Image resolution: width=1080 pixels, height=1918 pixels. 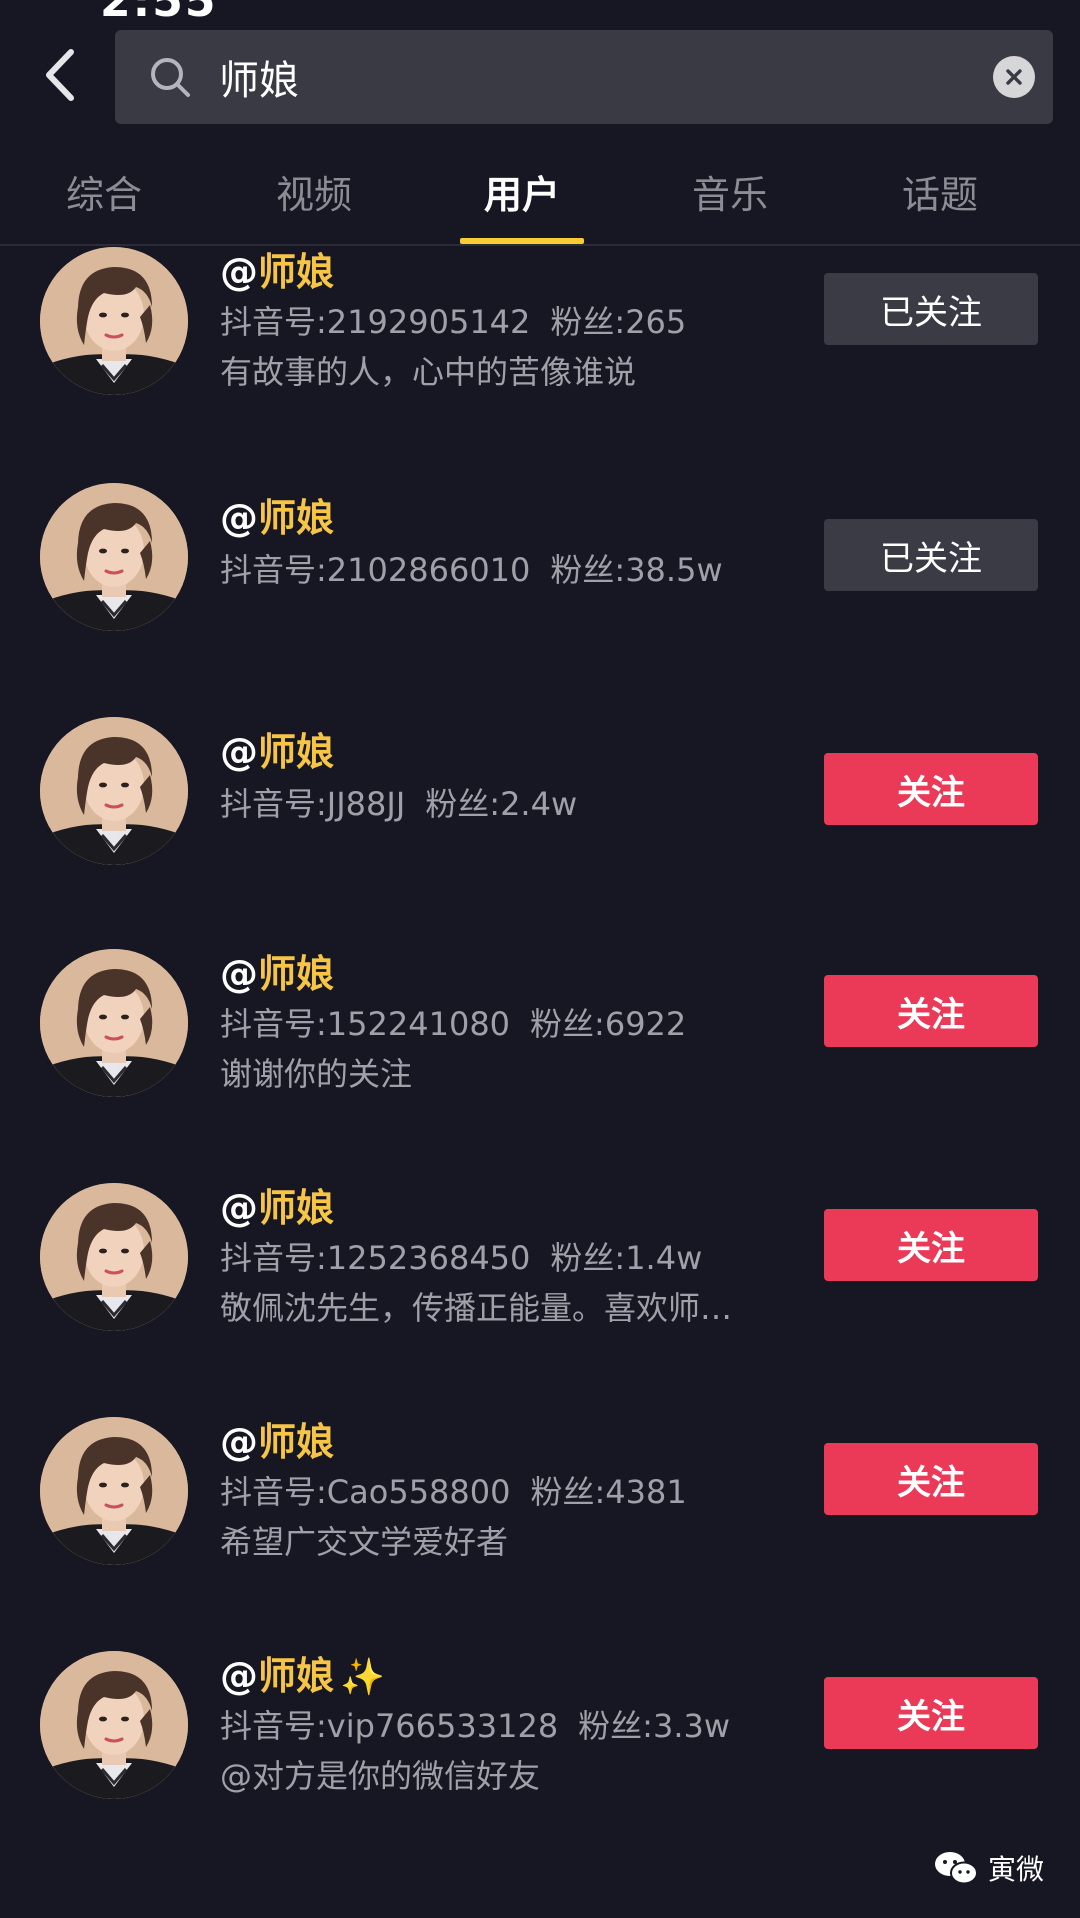 I want to click on user-name: @师娘 ✨, so click(x=302, y=1672).